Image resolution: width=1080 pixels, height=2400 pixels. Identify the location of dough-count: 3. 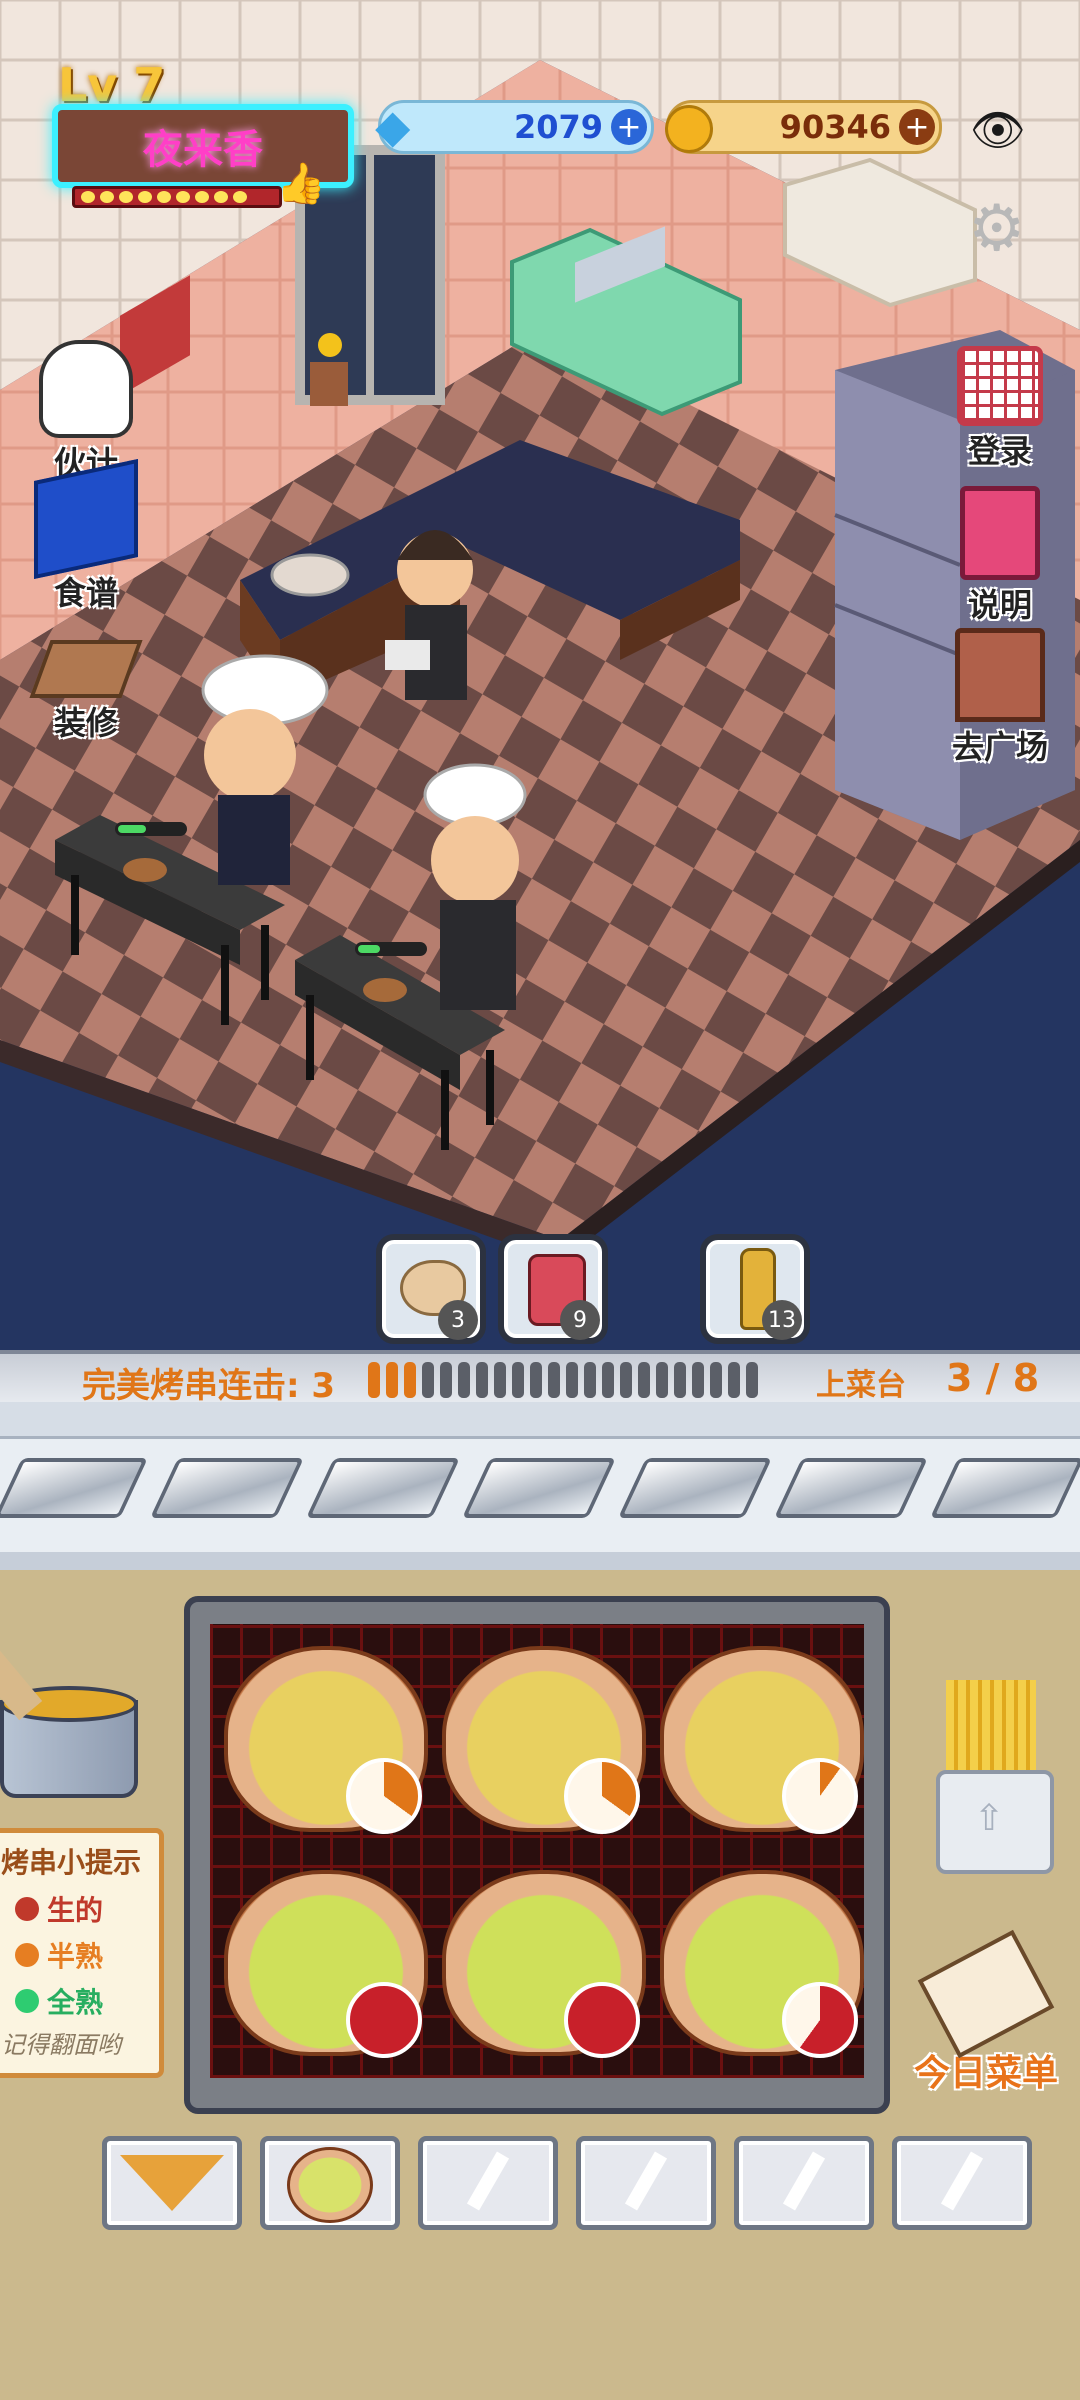
(458, 1320).